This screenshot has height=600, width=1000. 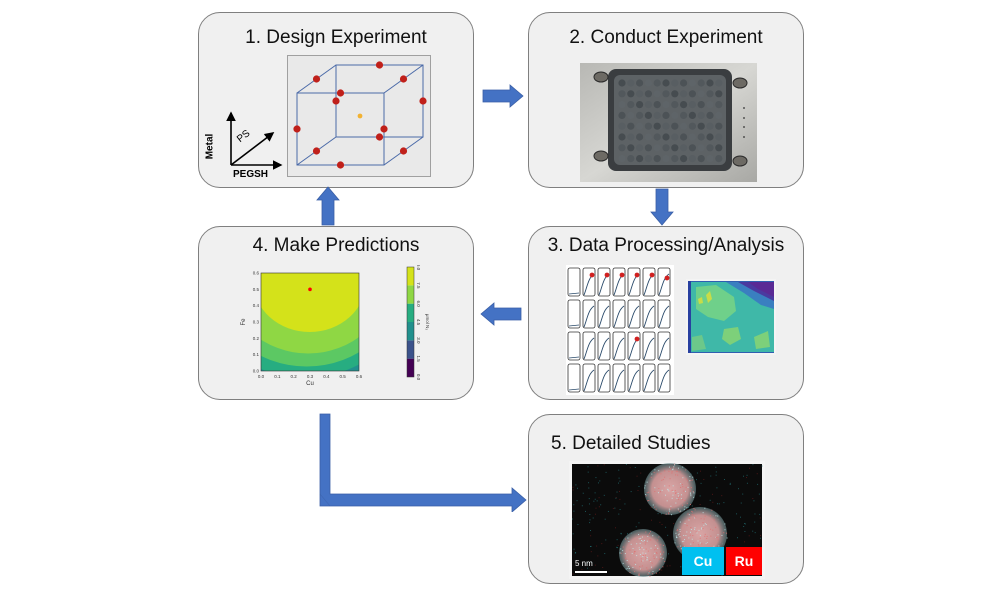 I want to click on center-point, so click(x=360, y=116).